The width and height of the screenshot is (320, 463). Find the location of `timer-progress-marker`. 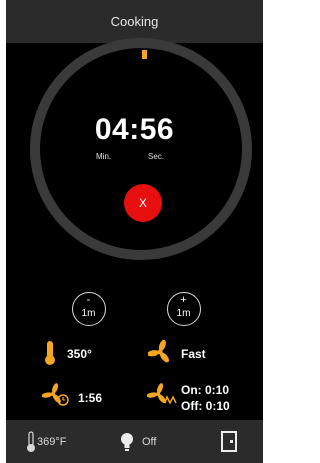

timer-progress-marker is located at coordinates (144, 54).